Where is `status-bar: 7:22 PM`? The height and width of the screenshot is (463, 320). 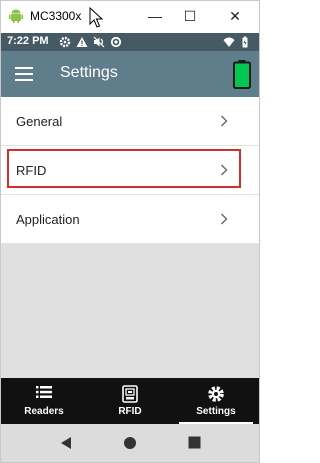 status-bar: 7:22 PM is located at coordinates (130, 42).